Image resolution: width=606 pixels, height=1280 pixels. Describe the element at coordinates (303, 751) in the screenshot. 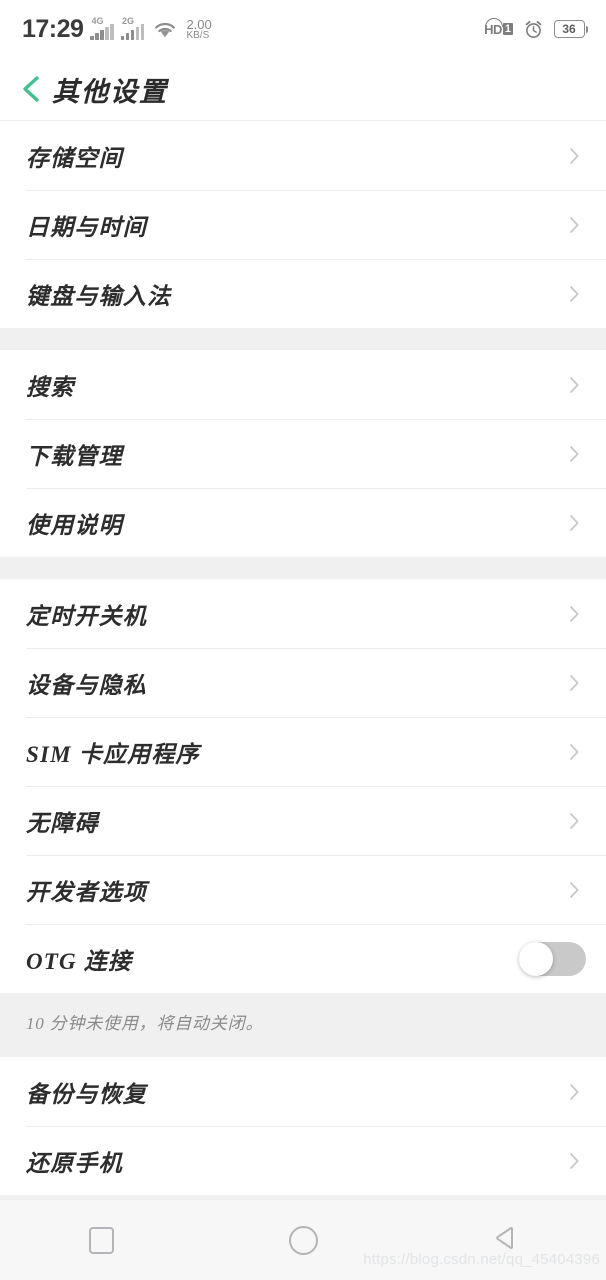

I see `settings-row-sim-applications: SIM 卡应用程序` at that location.